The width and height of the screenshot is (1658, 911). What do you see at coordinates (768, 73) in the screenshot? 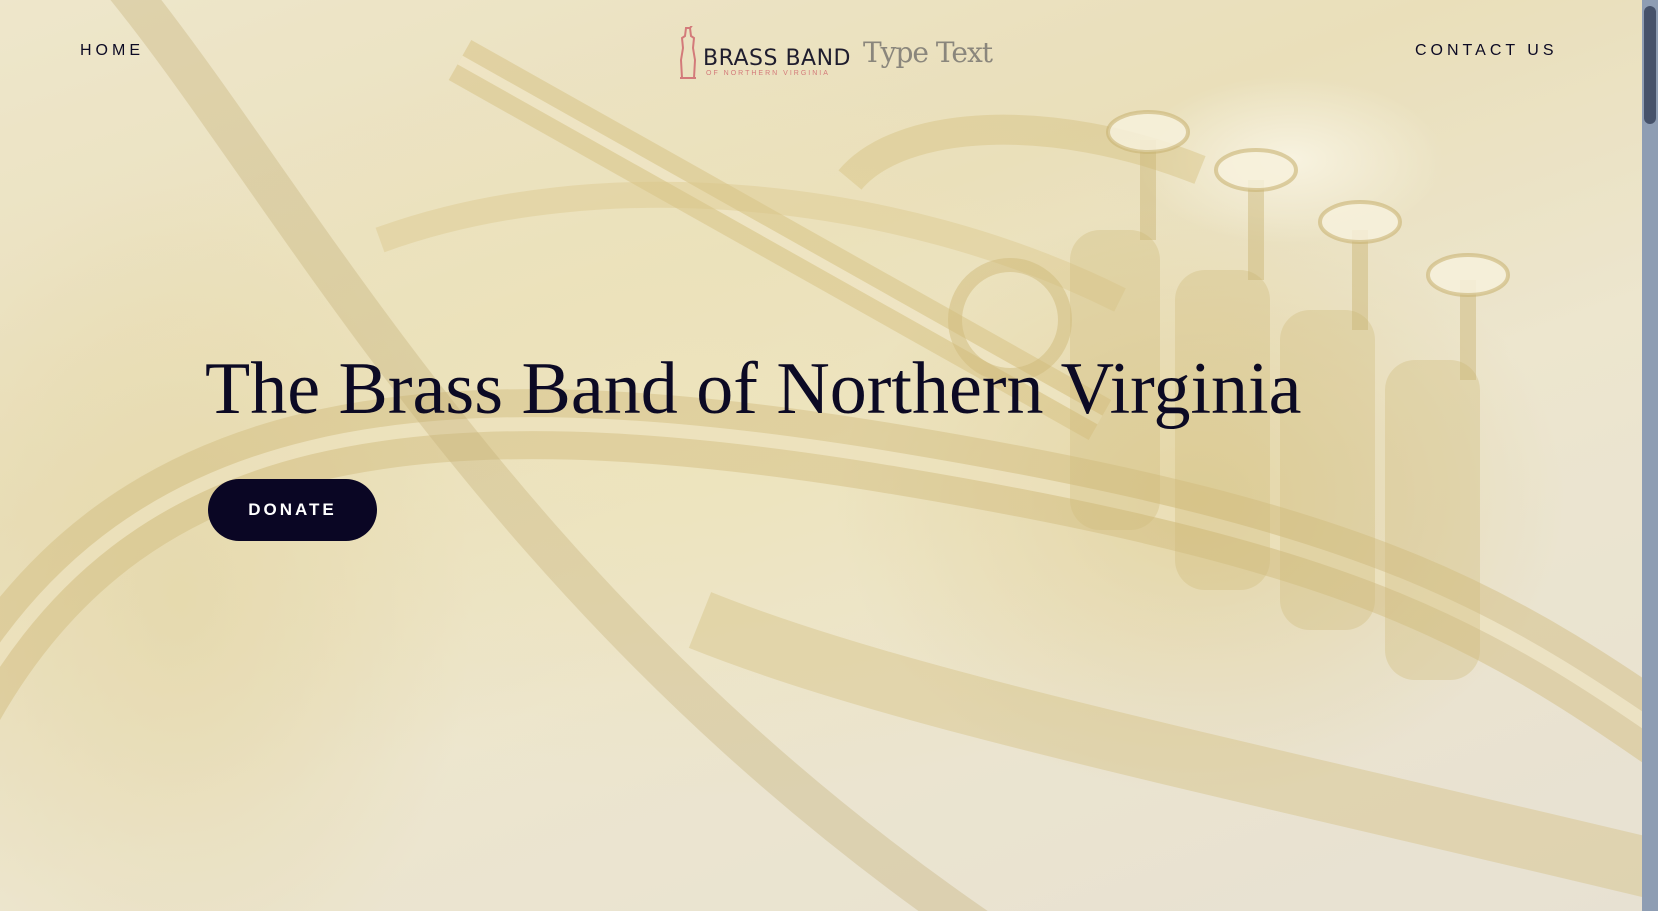
I see `logo-subtitle: OF NORTHERN VIRGINIA` at bounding box center [768, 73].